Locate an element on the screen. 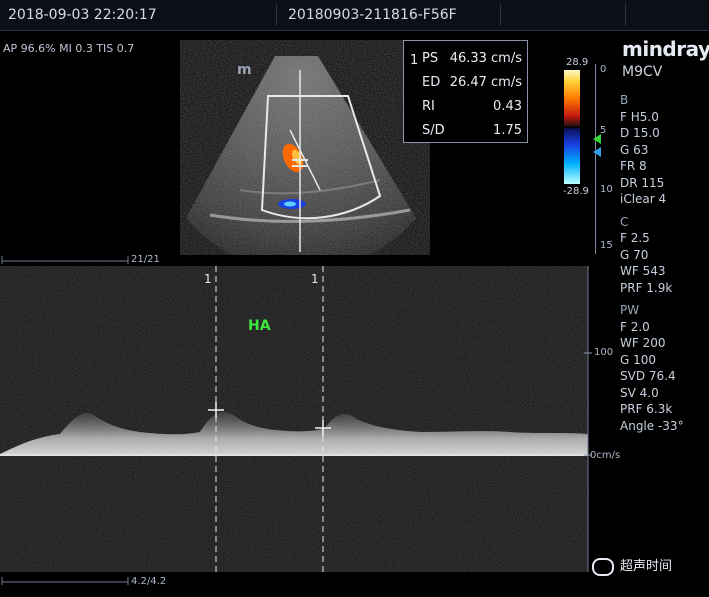 The height and width of the screenshot is (597, 709). watermark-text: 超声时间 is located at coordinates (646, 566).